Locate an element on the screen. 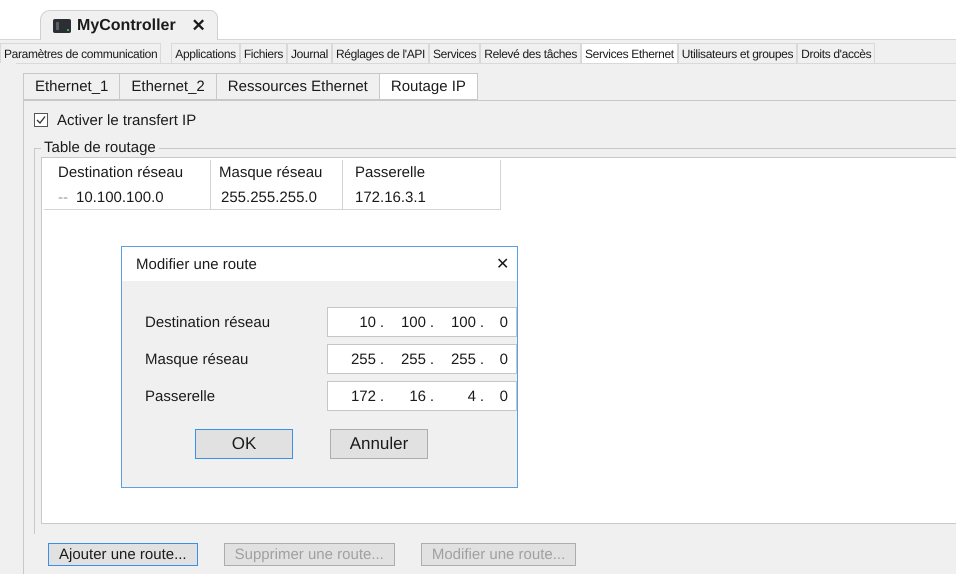 The image size is (956, 574). row-marker: -- is located at coordinates (63, 197).